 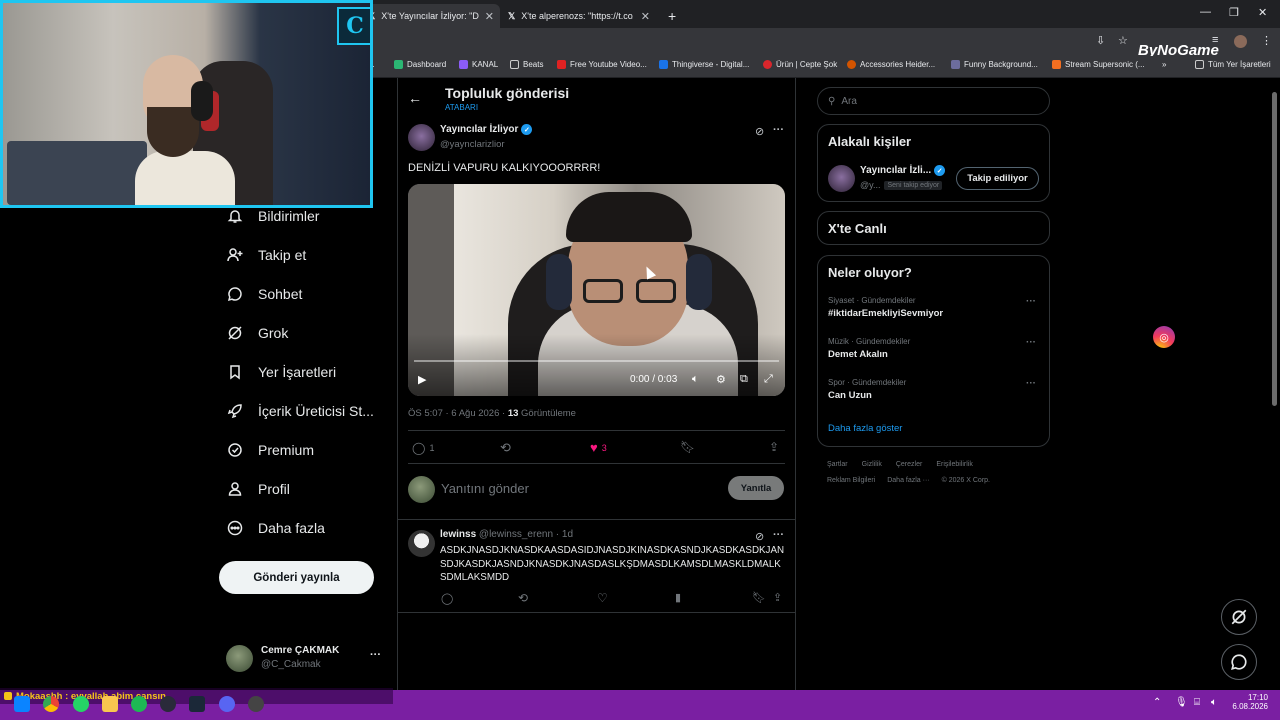 What do you see at coordinates (800, 64) in the screenshot?
I see `bookmark-item: Ürün | Cepte Şok` at bounding box center [800, 64].